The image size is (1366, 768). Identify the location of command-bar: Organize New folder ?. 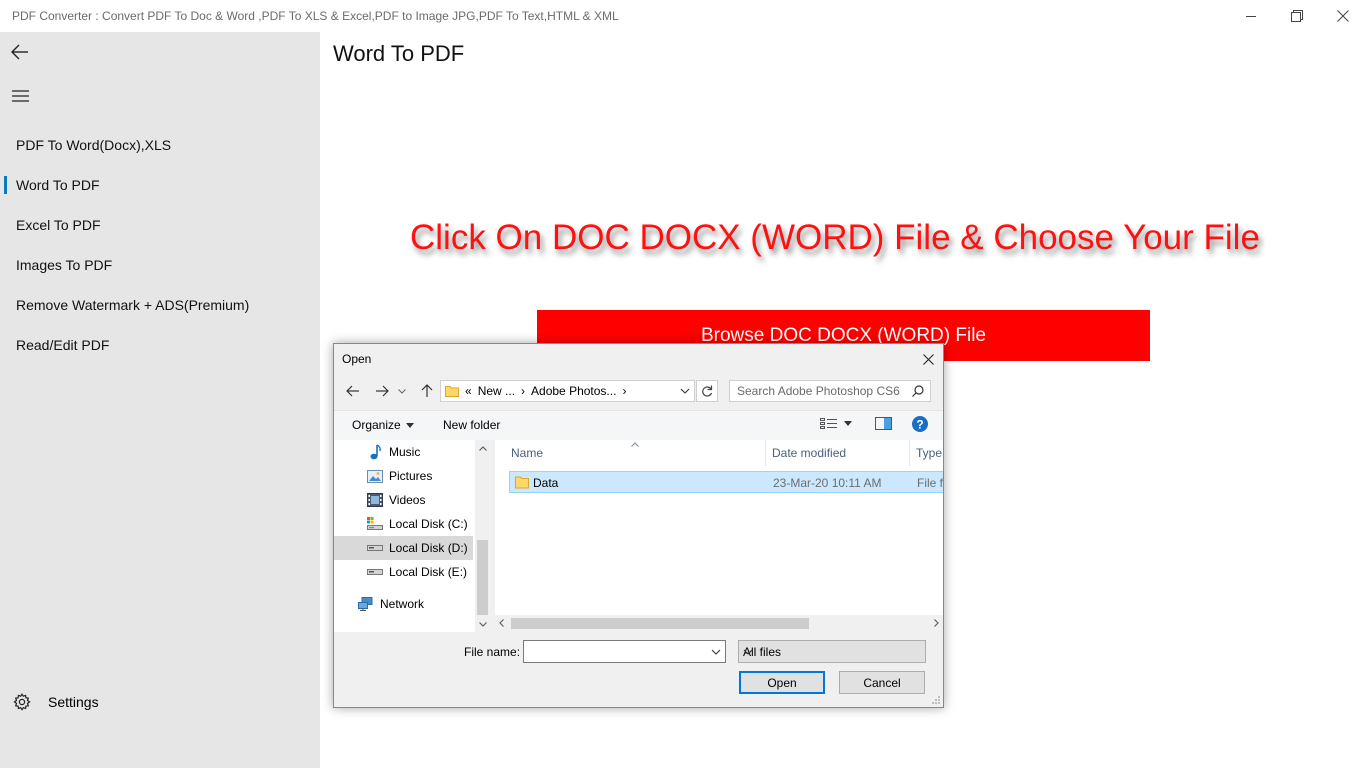
(638, 425).